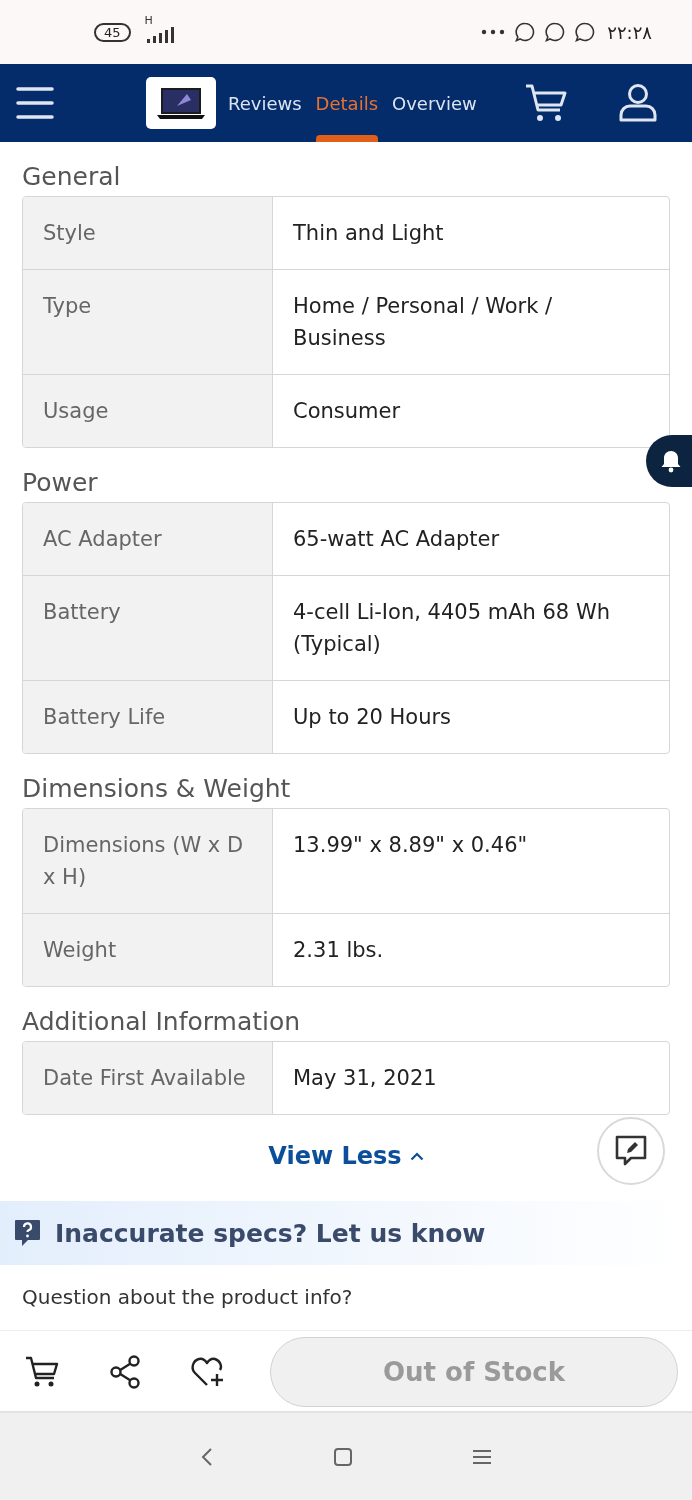 This screenshot has width=692, height=1500. What do you see at coordinates (161, 1022) in the screenshot?
I see `section-heading: Additional Information` at bounding box center [161, 1022].